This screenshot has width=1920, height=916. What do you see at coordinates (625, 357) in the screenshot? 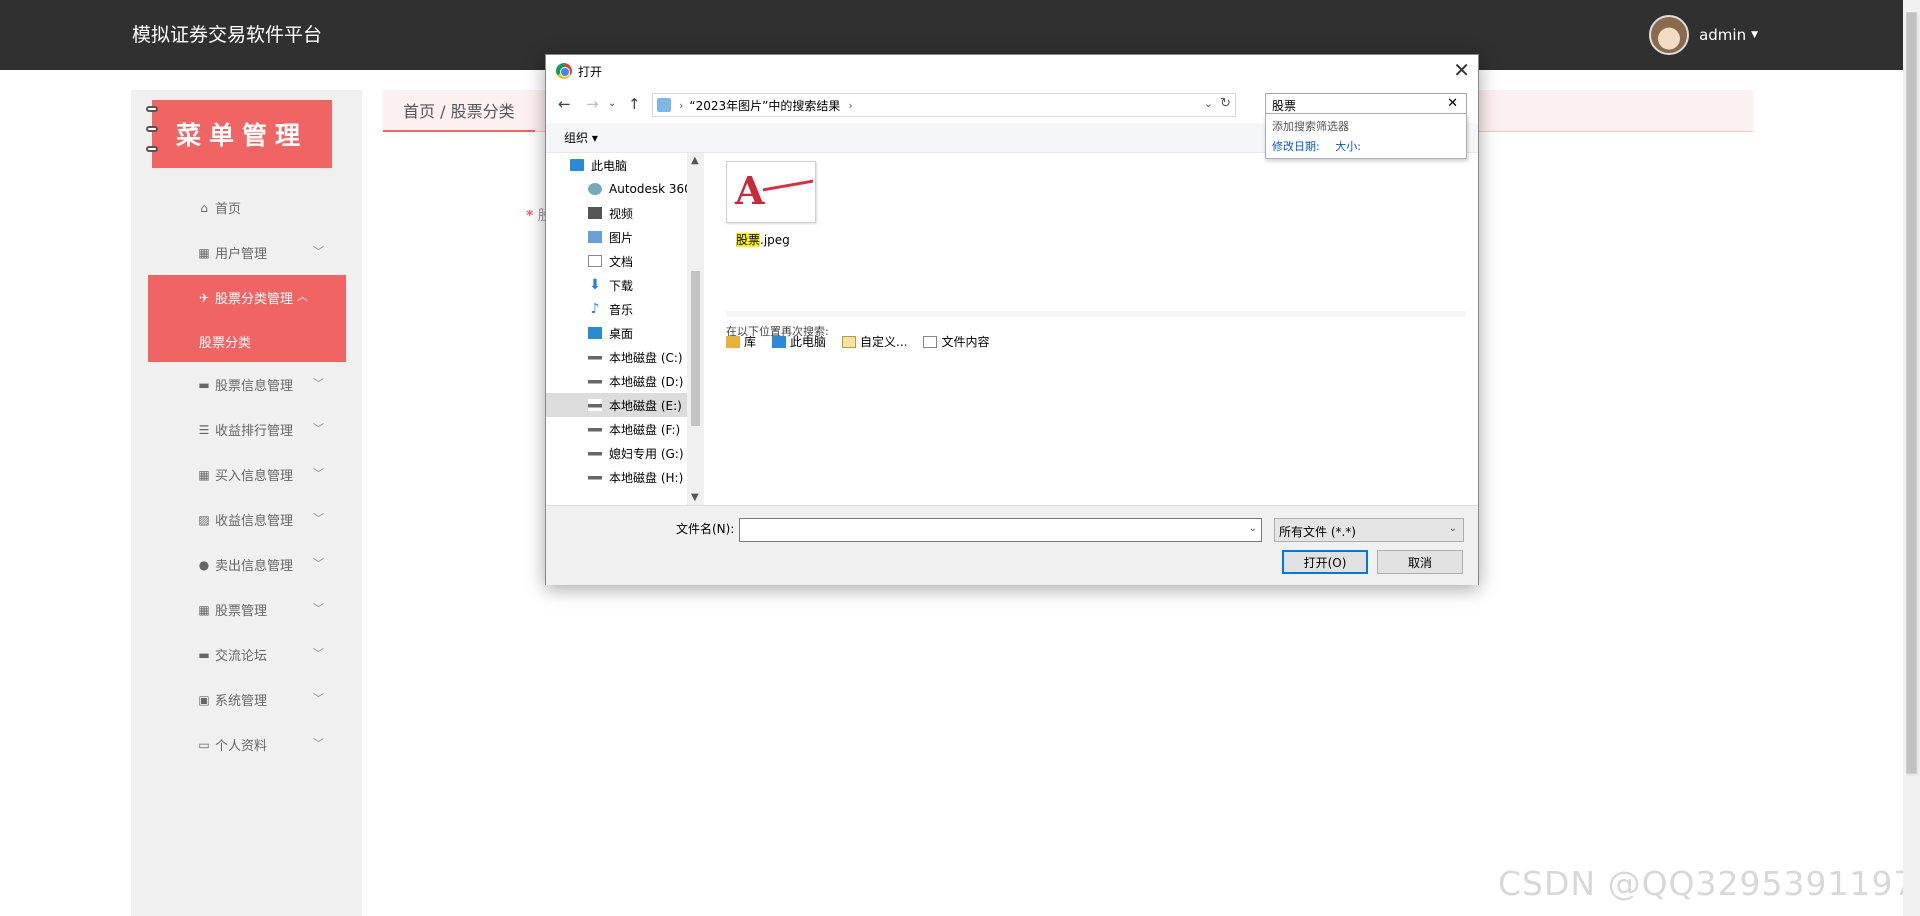
I see `tree-item: 本地磁盘 (C:)` at bounding box center [625, 357].